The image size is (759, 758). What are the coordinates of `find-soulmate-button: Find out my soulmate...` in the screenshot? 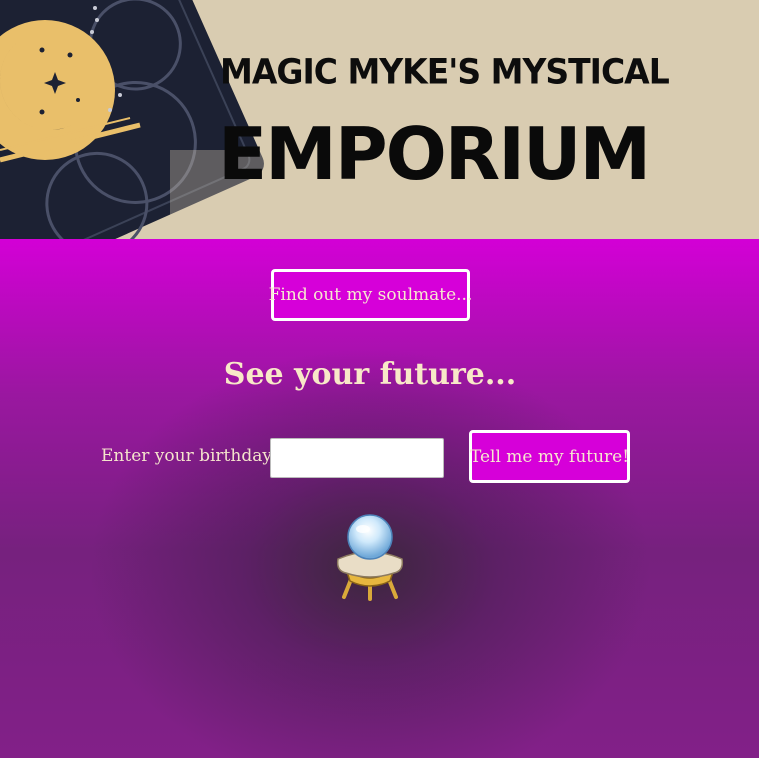 It's located at (370, 295).